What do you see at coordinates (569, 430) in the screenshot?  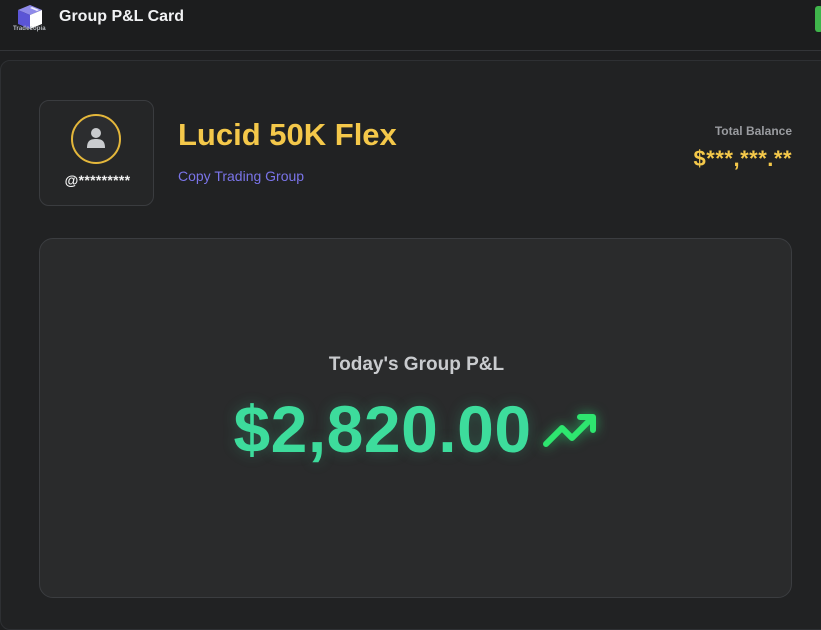 I see `trending-up-icon` at bounding box center [569, 430].